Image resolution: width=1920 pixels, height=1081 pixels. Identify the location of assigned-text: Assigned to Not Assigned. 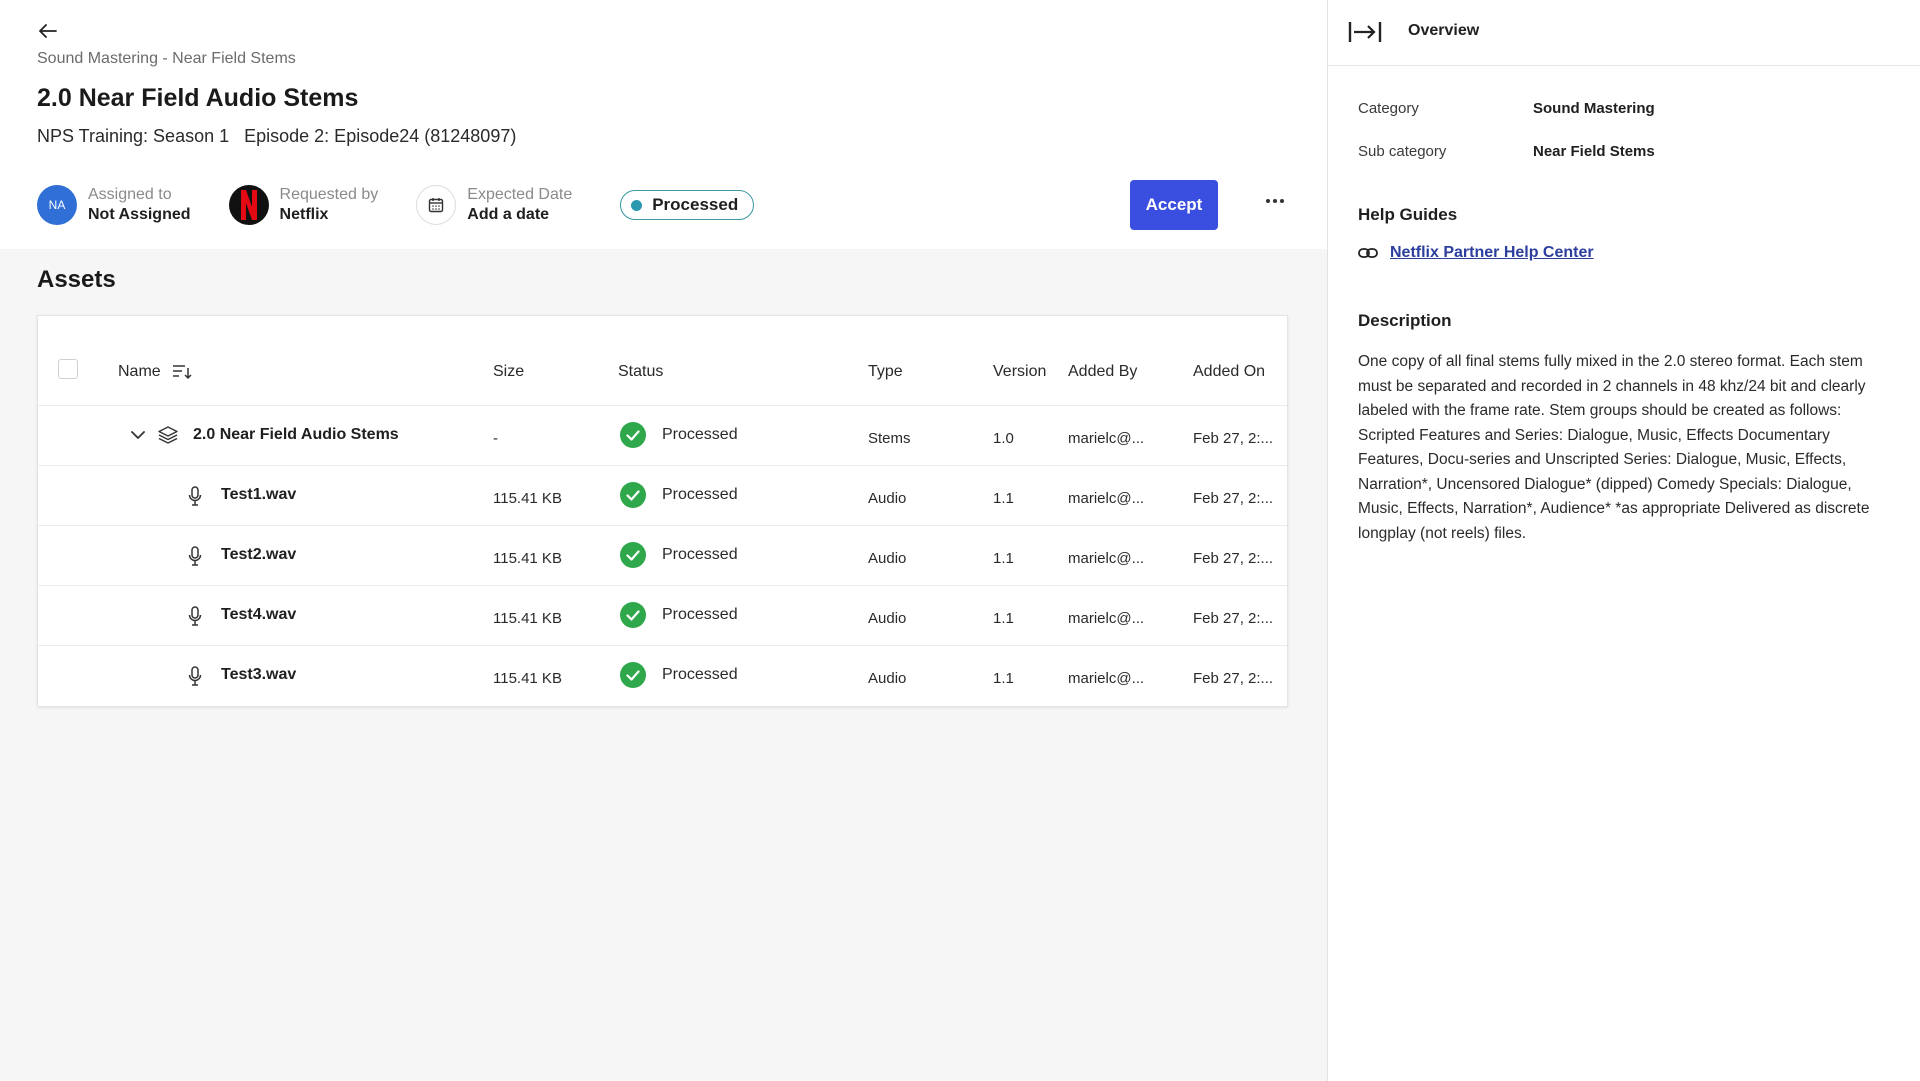
(139, 205).